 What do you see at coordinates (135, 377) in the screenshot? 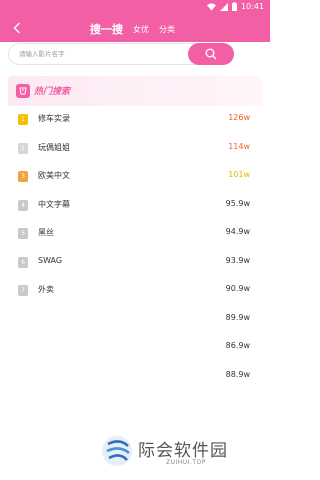
I see `list-item: 88.9w` at bounding box center [135, 377].